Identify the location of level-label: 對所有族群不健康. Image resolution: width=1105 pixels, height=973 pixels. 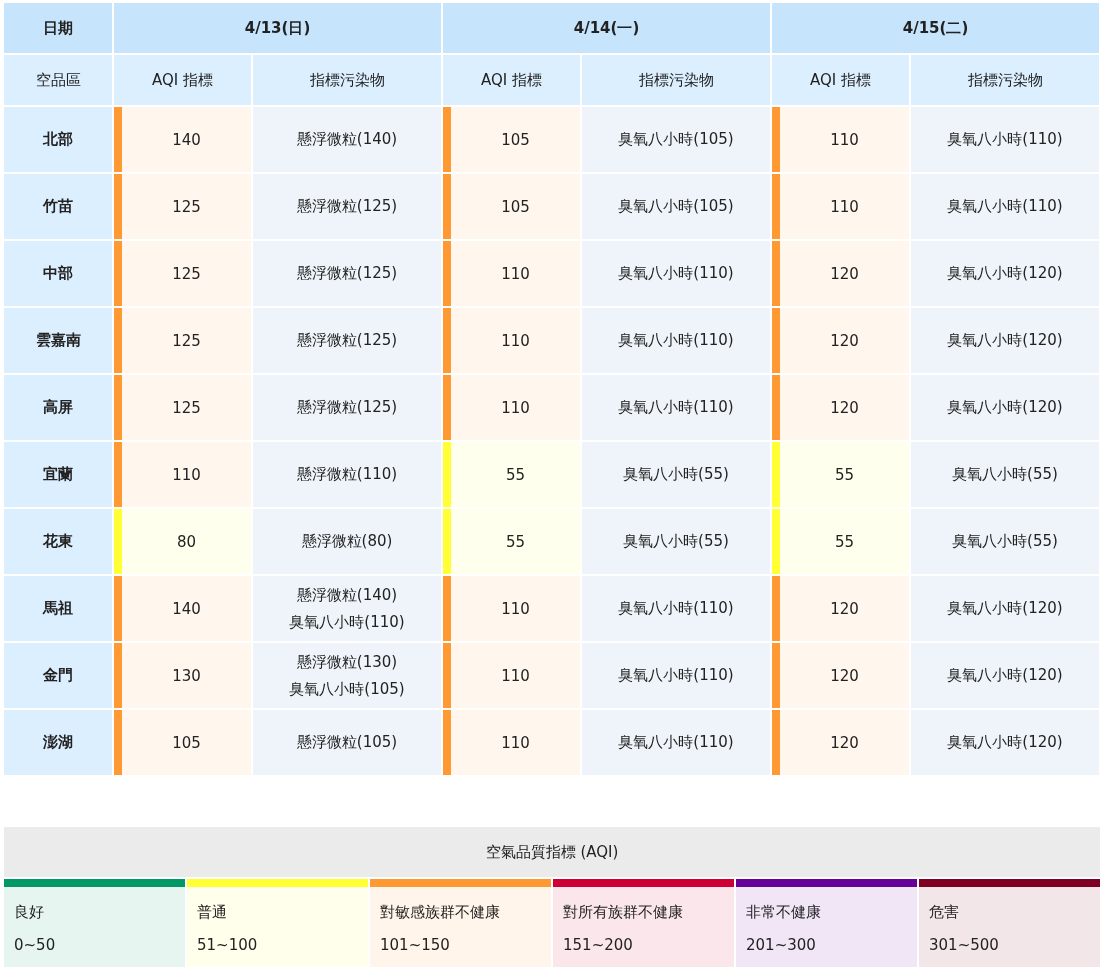
(623, 912).